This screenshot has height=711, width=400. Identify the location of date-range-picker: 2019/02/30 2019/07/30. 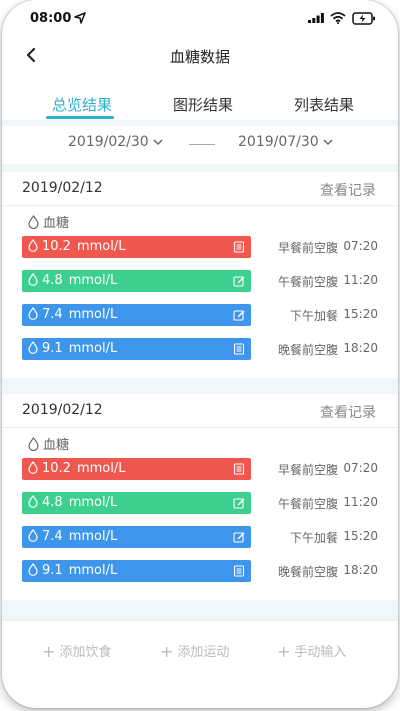
(200, 145).